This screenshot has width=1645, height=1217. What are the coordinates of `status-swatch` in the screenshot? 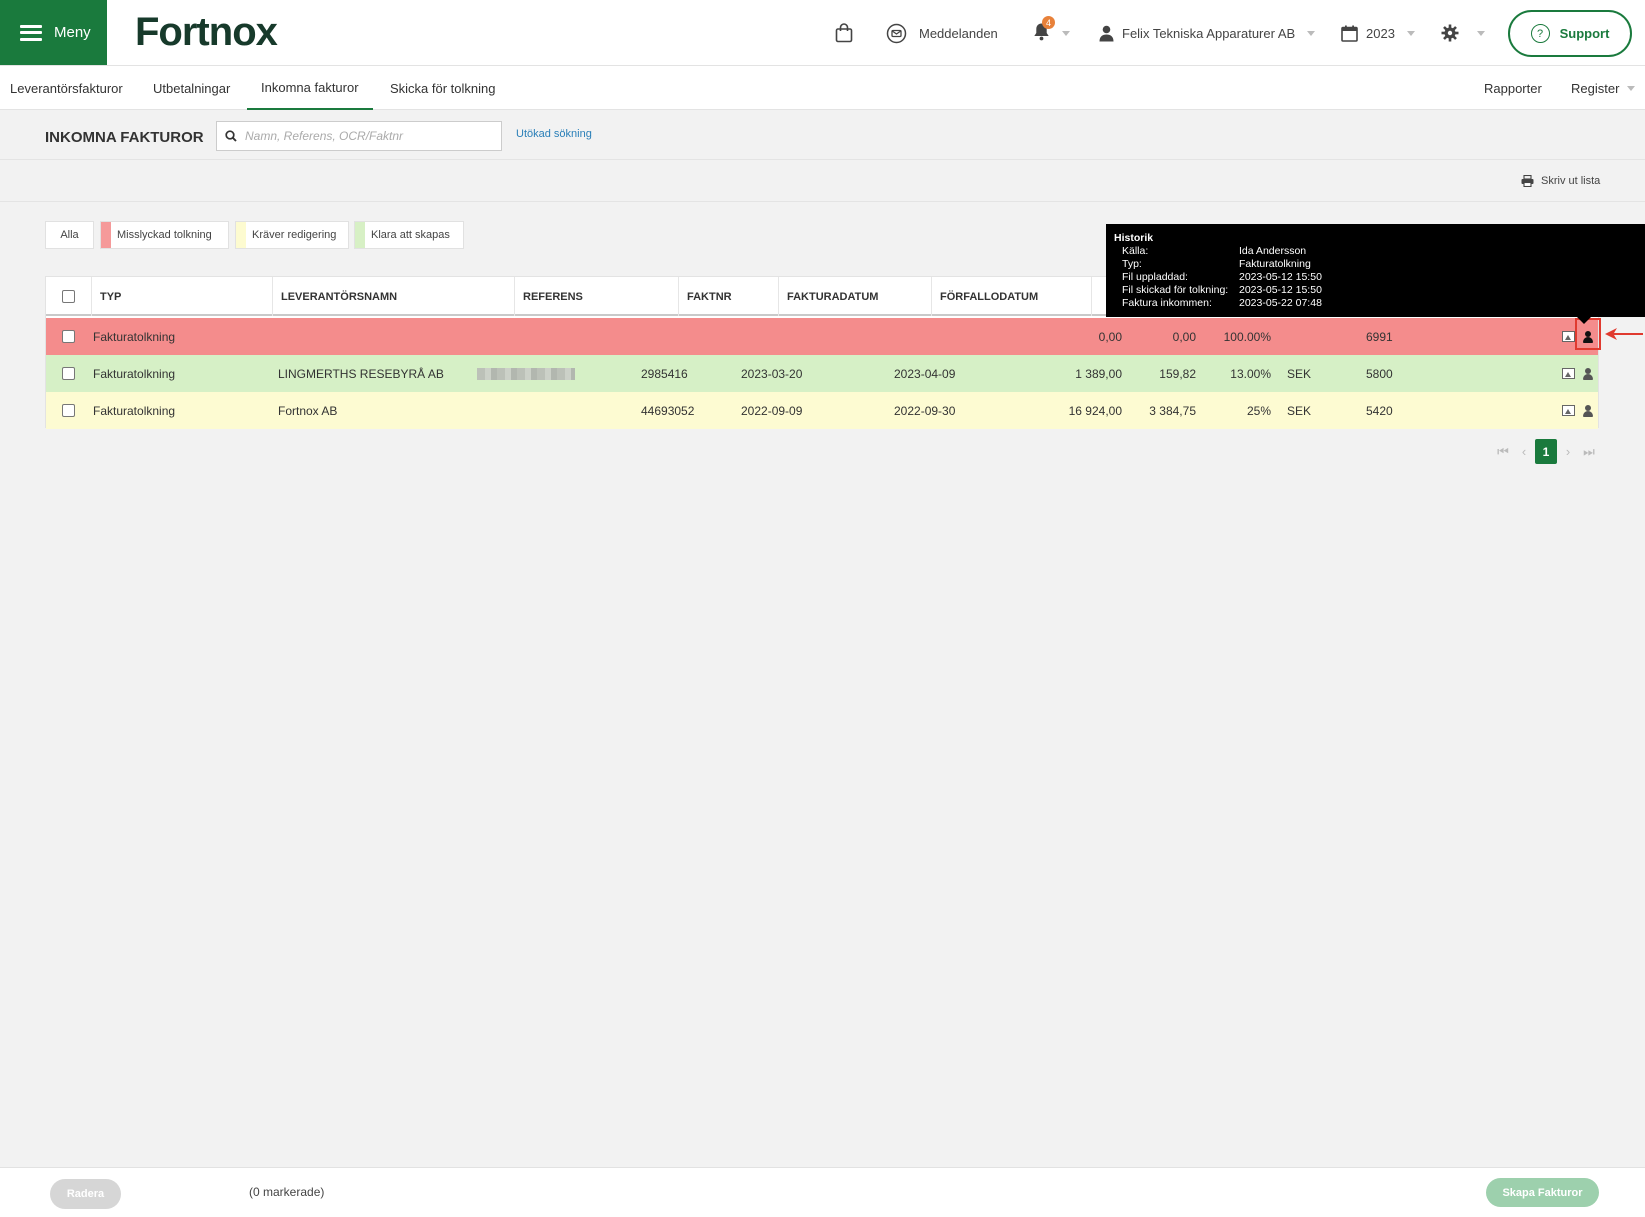 It's located at (106, 235).